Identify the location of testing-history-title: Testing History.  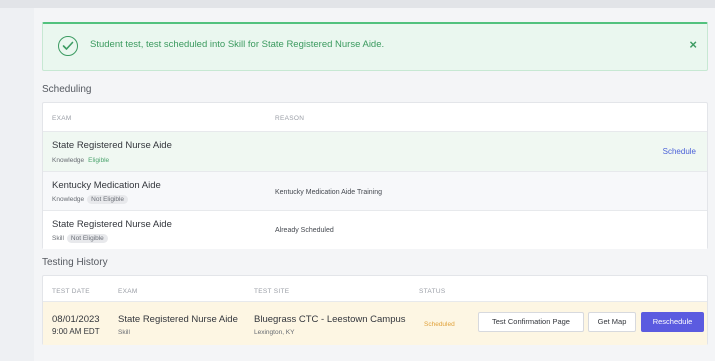
(75, 262).